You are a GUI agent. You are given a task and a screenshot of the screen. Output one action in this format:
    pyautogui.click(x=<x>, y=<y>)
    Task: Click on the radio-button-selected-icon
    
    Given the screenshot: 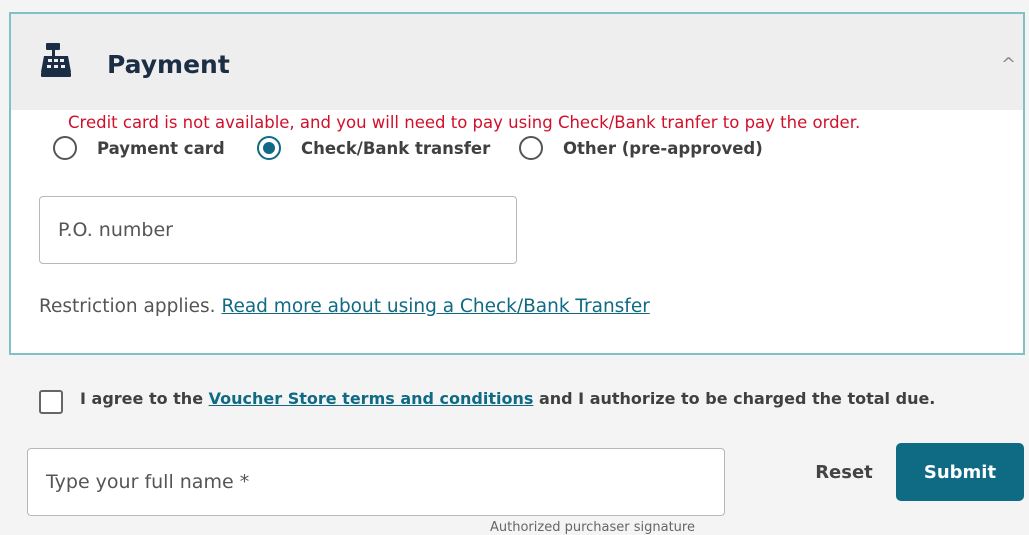 What is the action you would take?
    pyautogui.click(x=269, y=148)
    